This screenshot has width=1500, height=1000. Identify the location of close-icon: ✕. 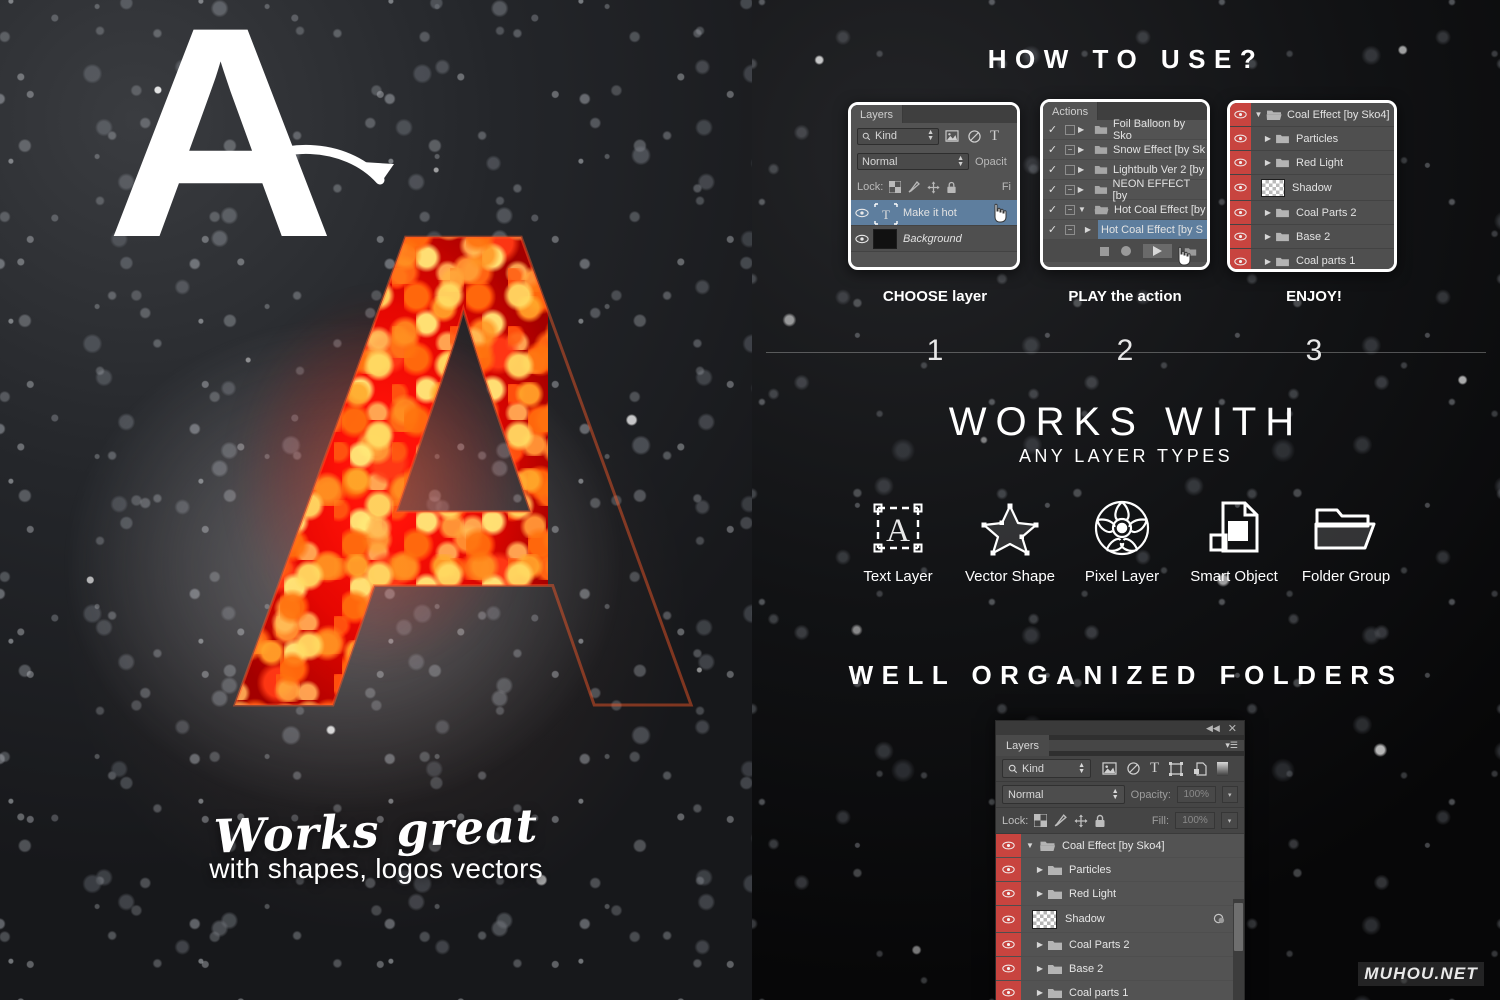
(1232, 728).